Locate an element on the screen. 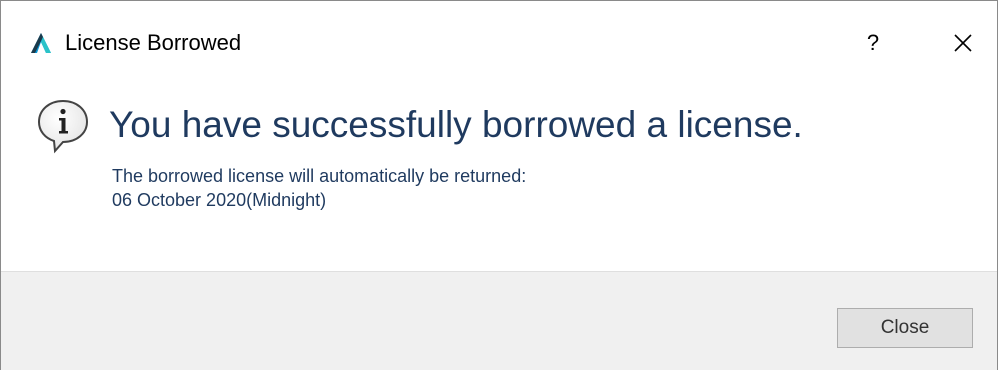 This screenshot has height=370, width=998. close-button: Close is located at coordinates (905, 328).